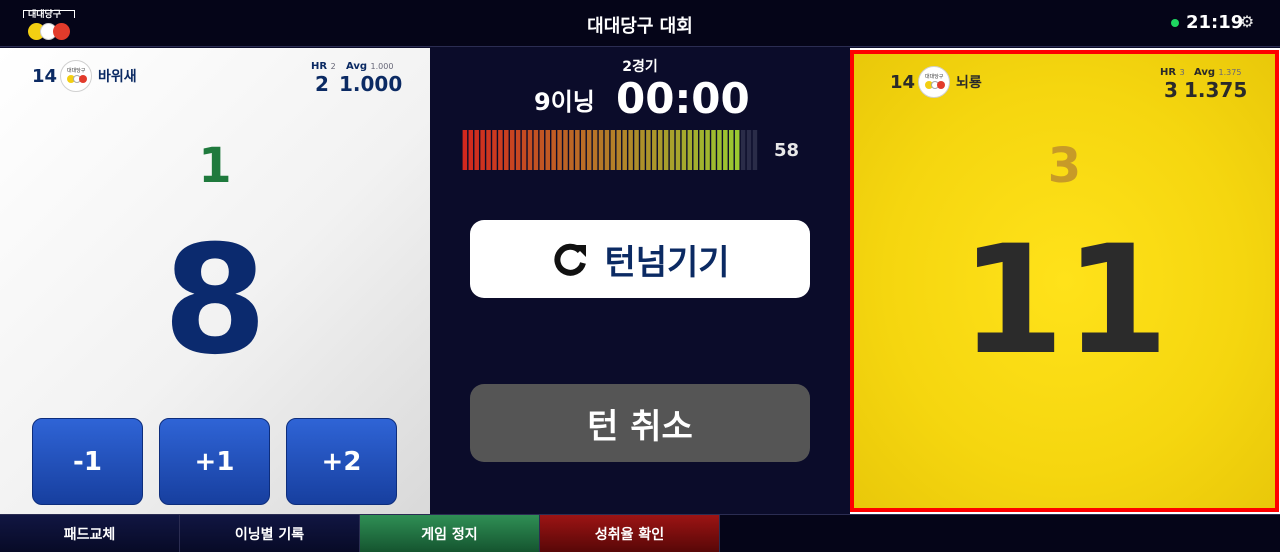  What do you see at coordinates (630, 533) in the screenshot?
I see `check-rate-button: 성취율 확인` at bounding box center [630, 533].